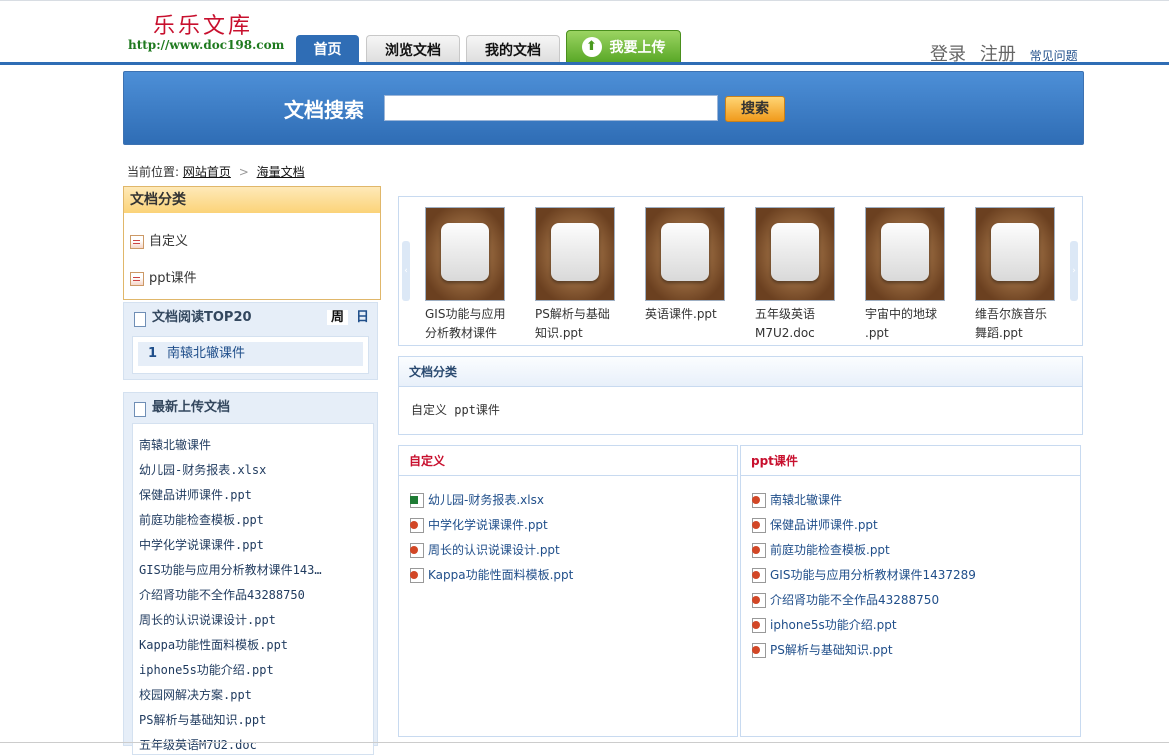  What do you see at coordinates (153, 353) in the screenshot?
I see `rank-number: 1` at bounding box center [153, 353].